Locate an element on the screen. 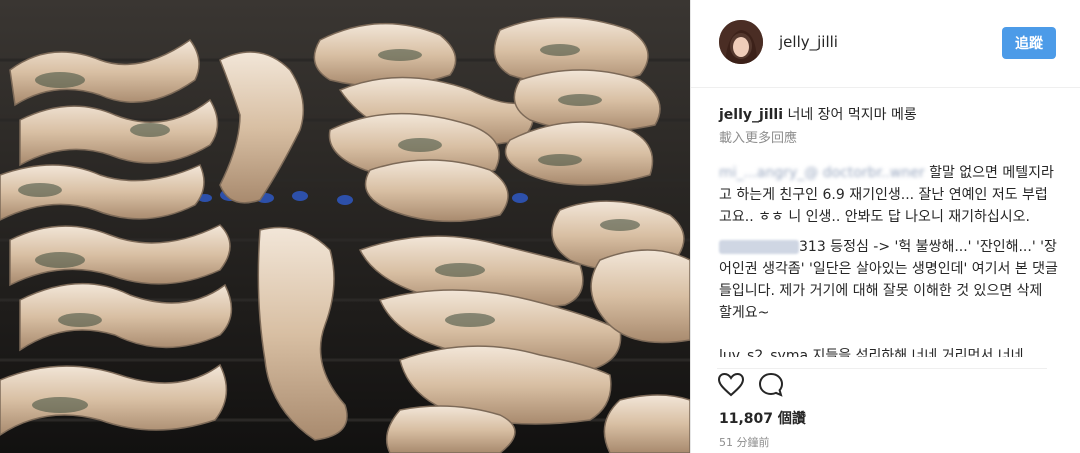 The width and height of the screenshot is (1080, 453). comment-mention-blurred: doctorbr..wner is located at coordinates (874, 173).